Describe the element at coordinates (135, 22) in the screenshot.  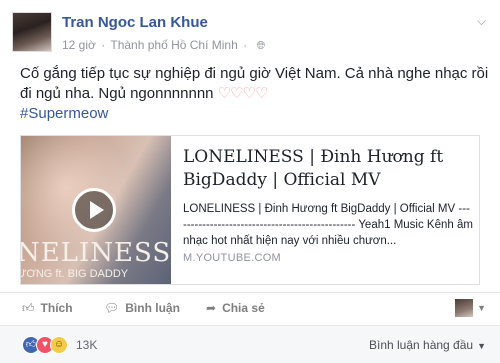
I see `author-name: Tran Ngoc Lan Khue` at that location.